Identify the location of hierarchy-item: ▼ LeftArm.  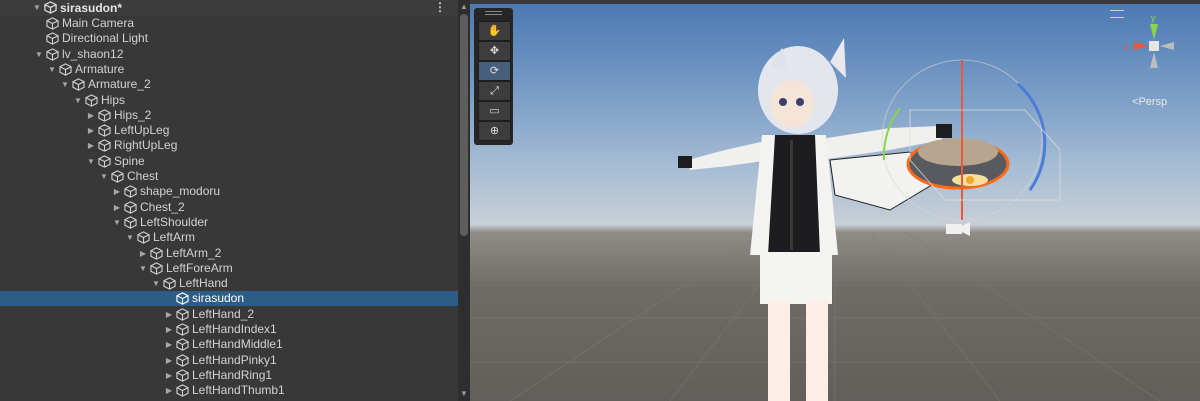
(229, 237).